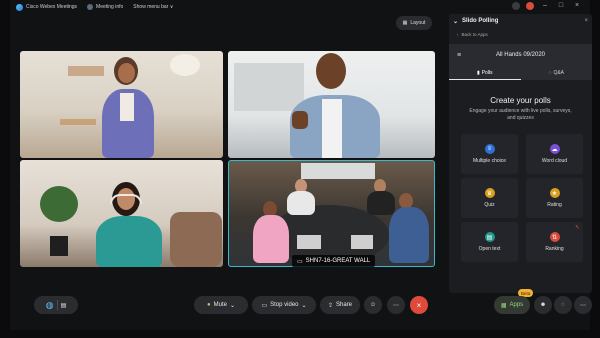 This screenshot has height=338, width=600. Describe the element at coordinates (458, 34) in the screenshot. I see `arrow-left-icon: ‹` at that location.